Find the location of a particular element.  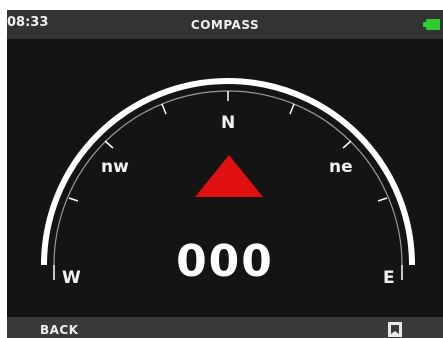

bottom-bar: BACK is located at coordinates (225, 327).